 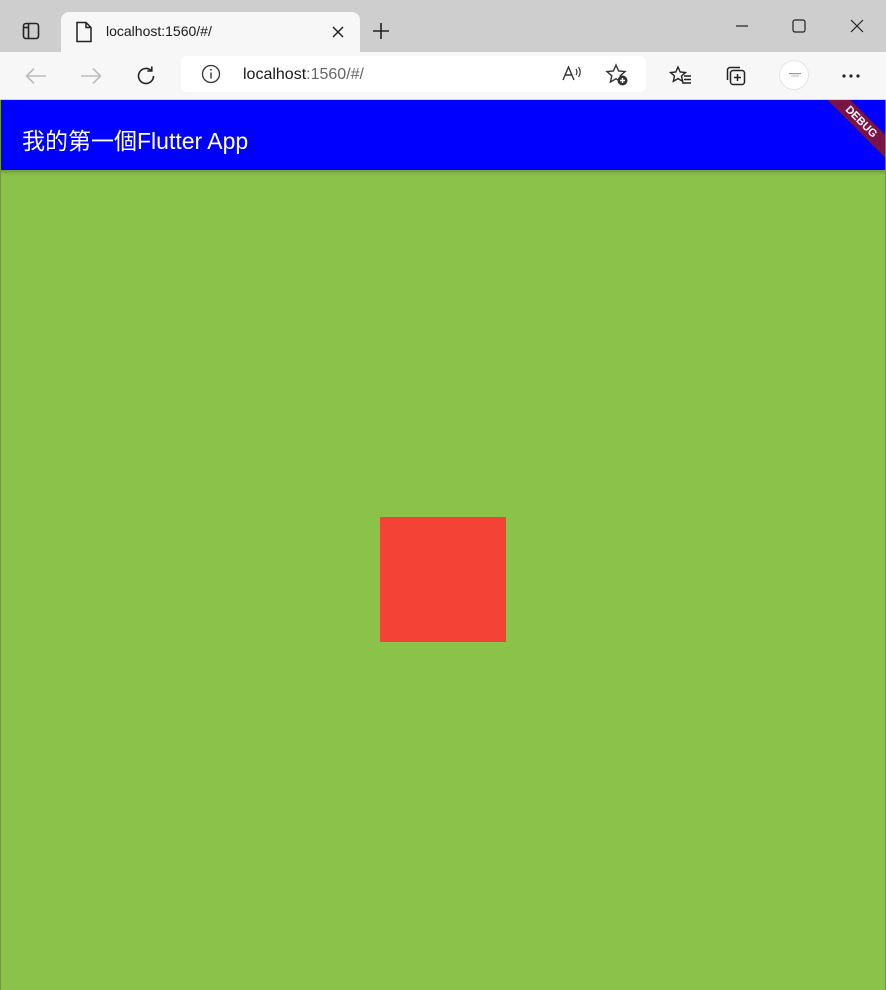 What do you see at coordinates (159, 31) in the screenshot?
I see `tab-title: localhost:1560/#/` at bounding box center [159, 31].